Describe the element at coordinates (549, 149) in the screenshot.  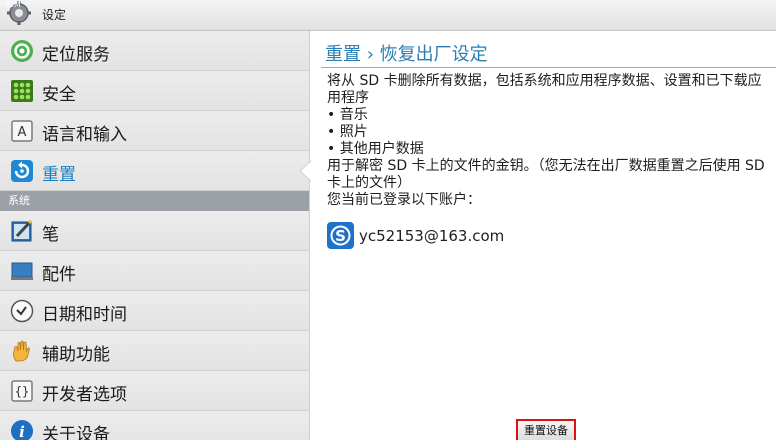
I see `bullet-item: 其他用户数据` at that location.